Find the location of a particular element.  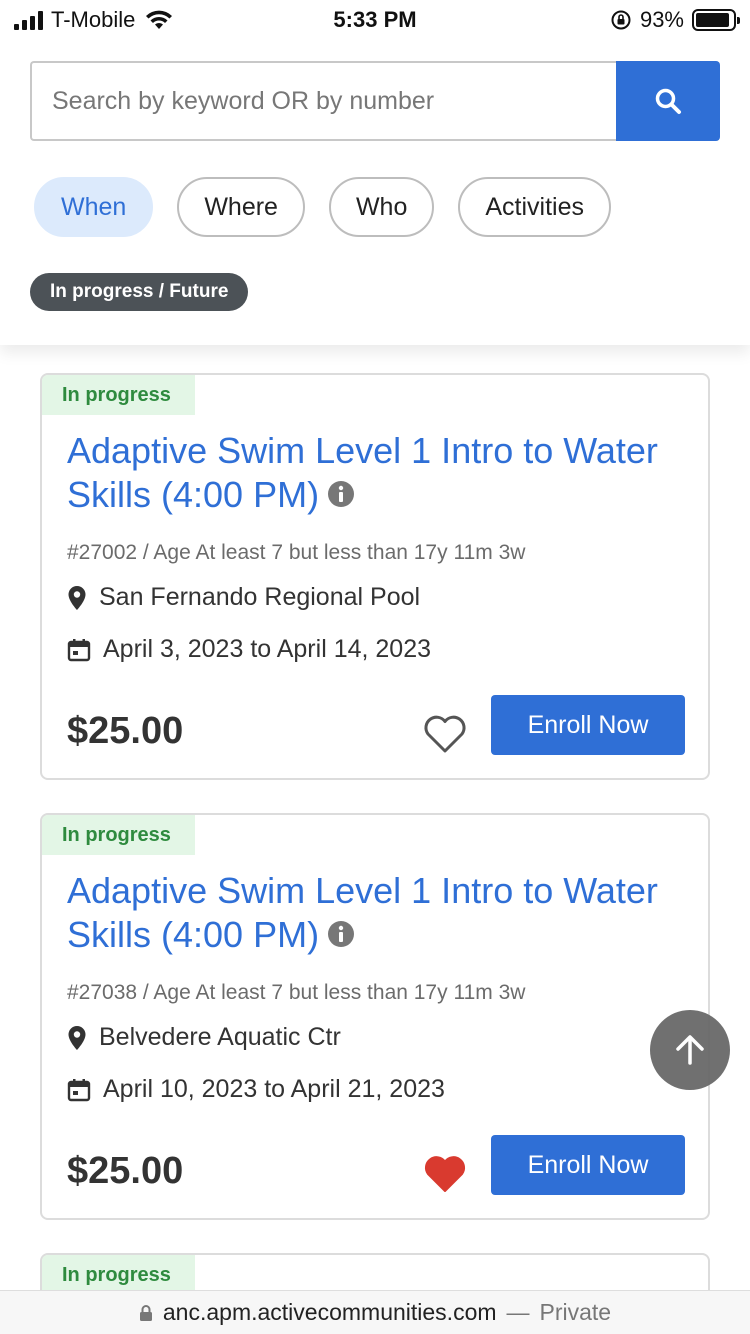

scroll-to-top-button is located at coordinates (690, 1050).